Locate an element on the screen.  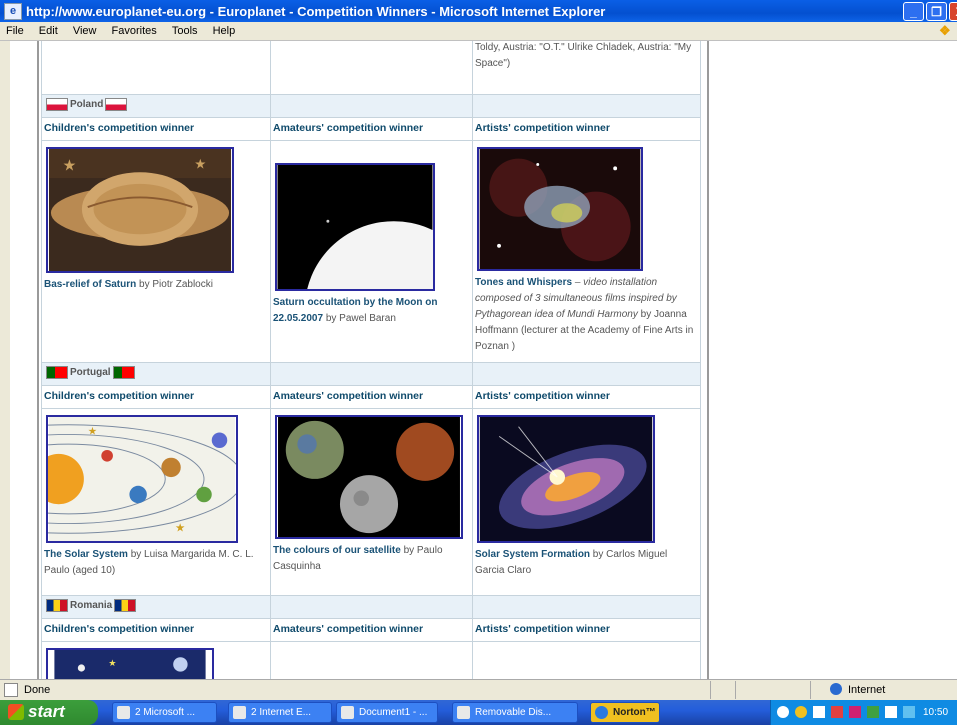
entry-title: Tones and Whispers is located at coordinates (523, 282).